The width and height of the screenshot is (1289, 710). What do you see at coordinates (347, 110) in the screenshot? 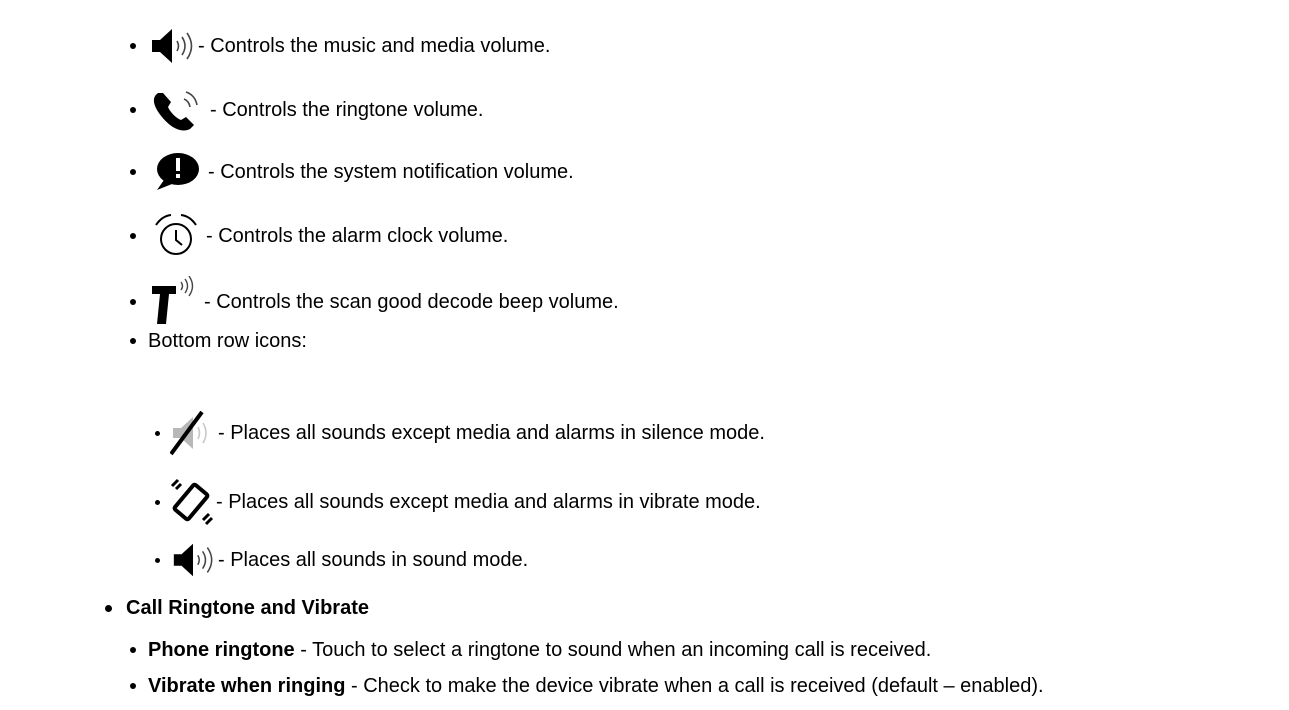
I see `item-text: - Controls the ringtone volume.` at bounding box center [347, 110].